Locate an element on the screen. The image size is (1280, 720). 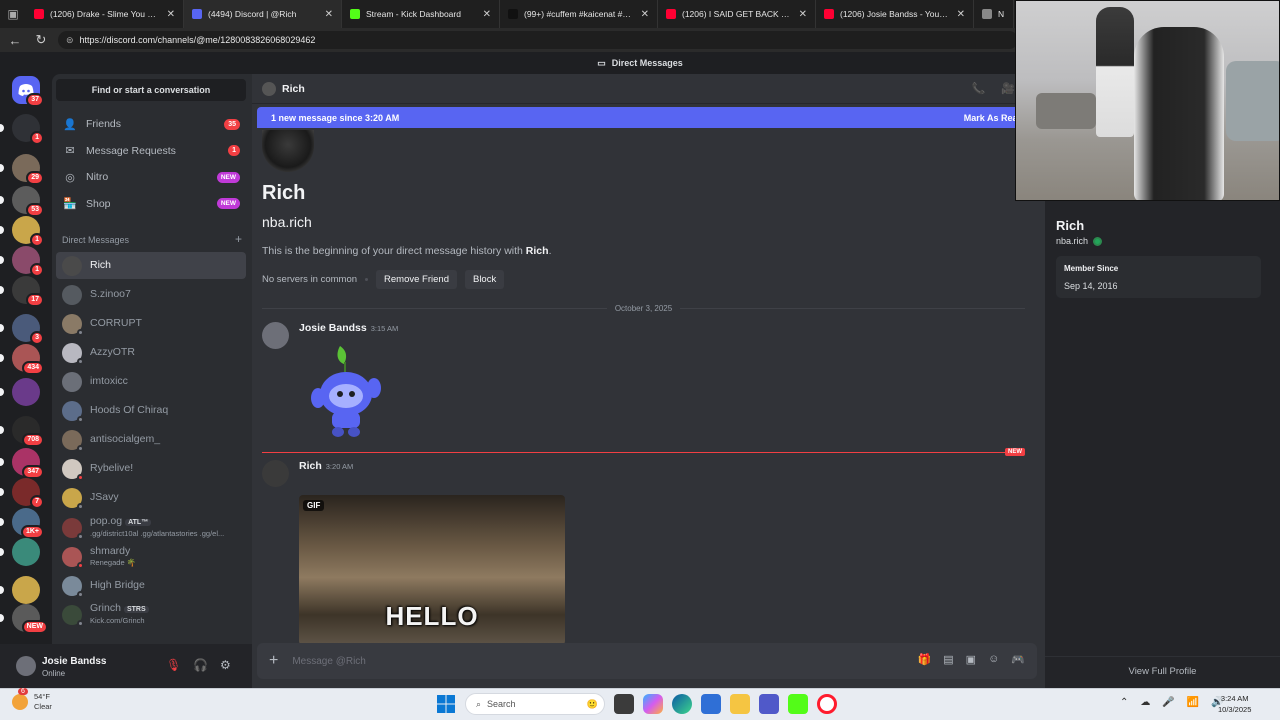
sticker-icon: ▣ is located at coordinates (971, 659).